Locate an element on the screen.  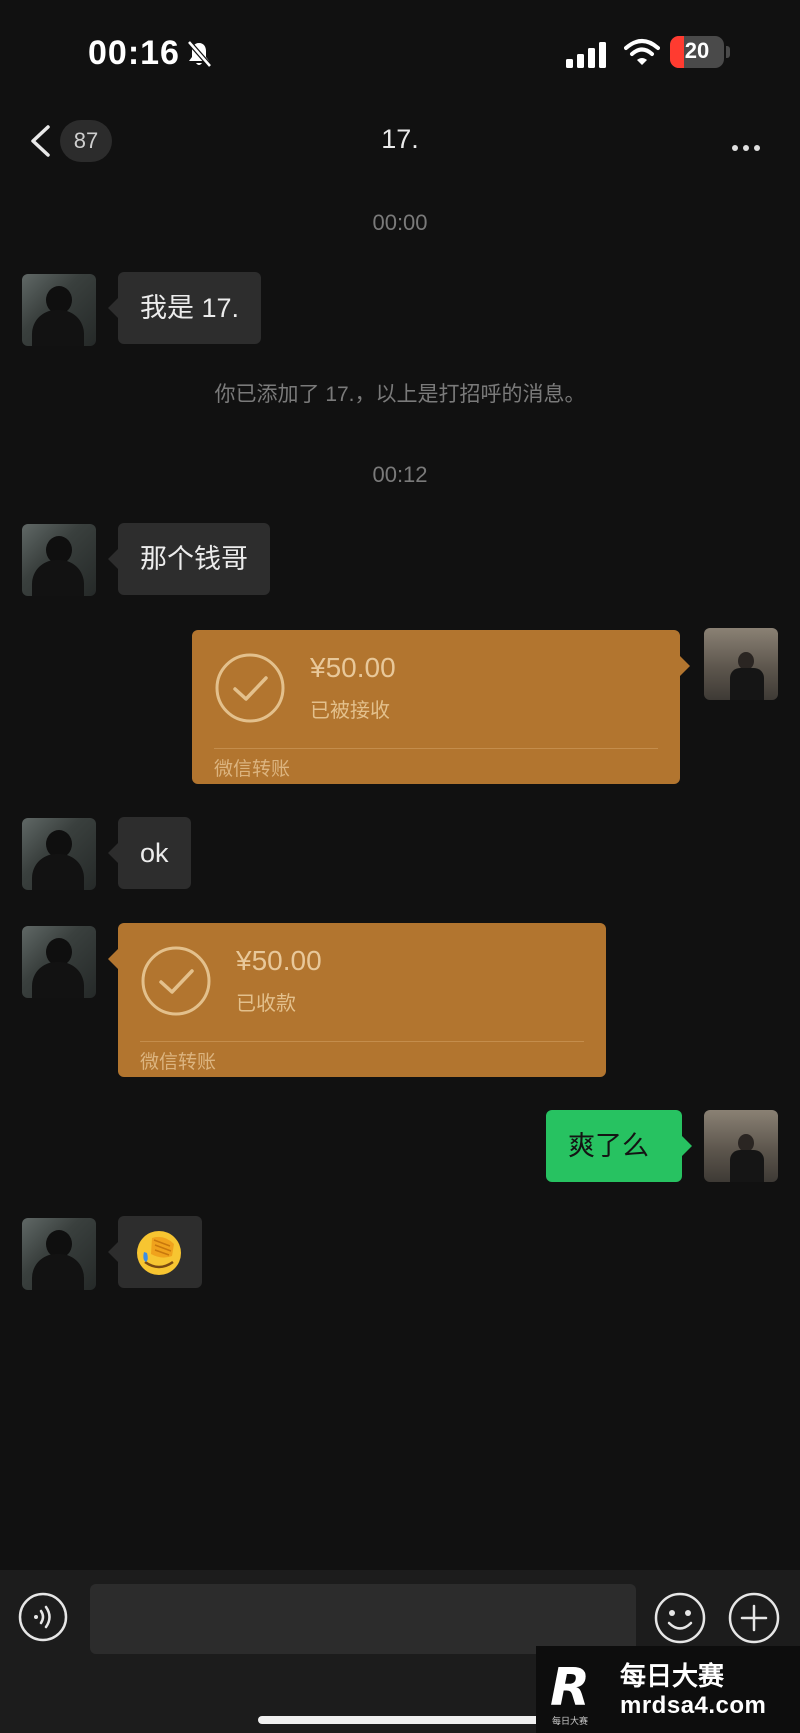
watermark-logo: R 每日大赛 is located at coordinates (570, 1692).